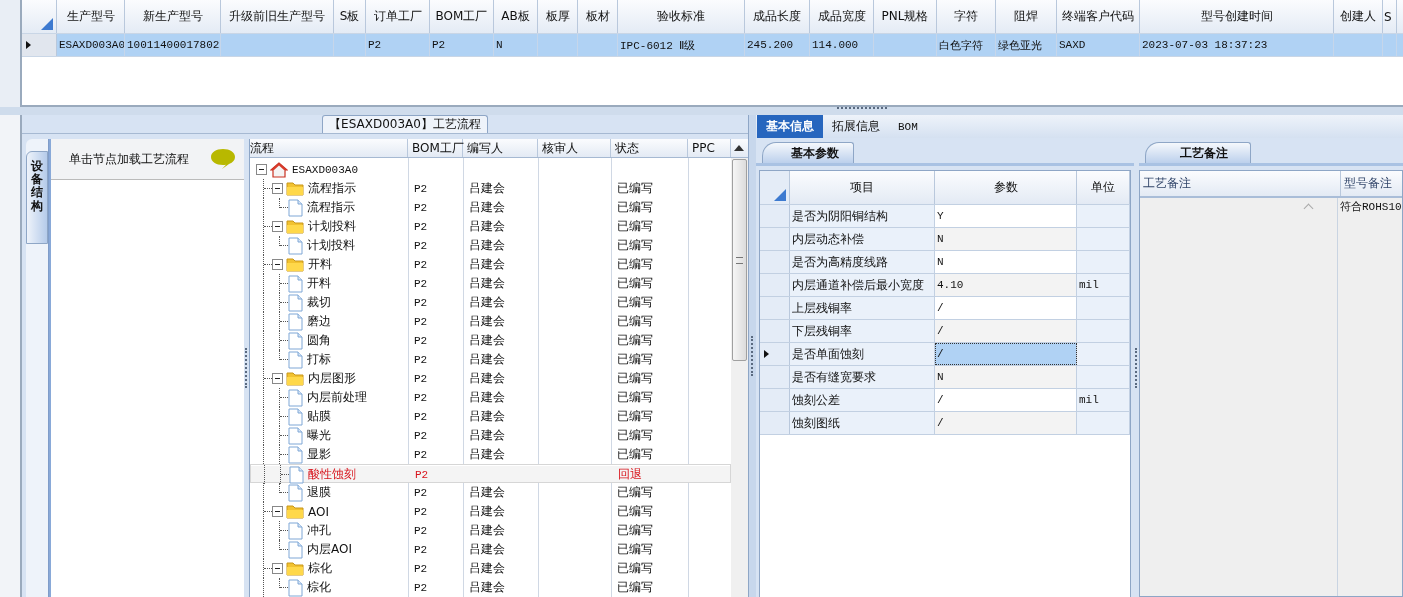 The width and height of the screenshot is (1403, 597). What do you see at coordinates (91, 16) in the screenshot?
I see `column-header: 生产型号` at bounding box center [91, 16].